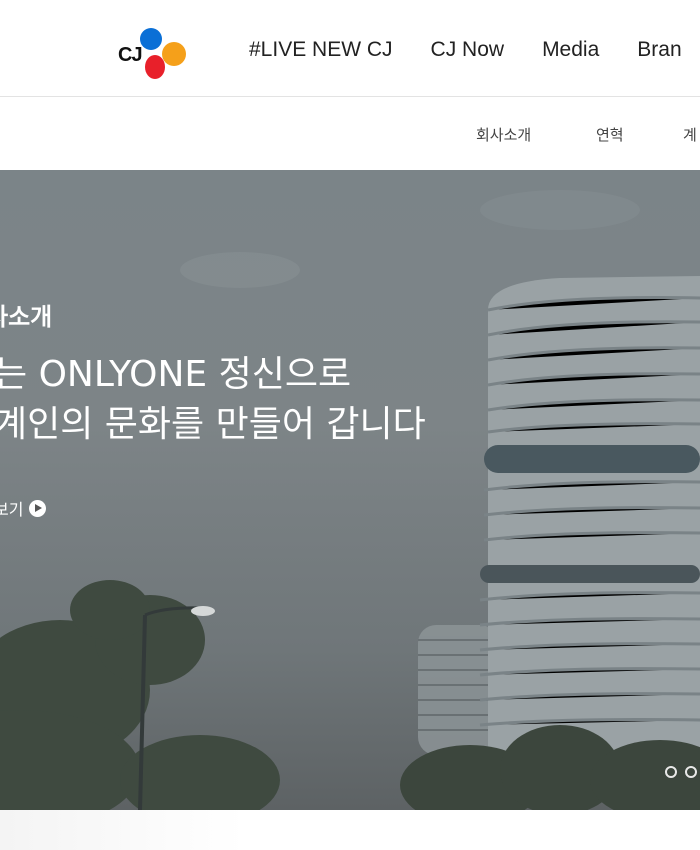 This screenshot has width=700, height=850. Describe the element at coordinates (682, 772) in the screenshot. I see `slide-pagination` at that location.